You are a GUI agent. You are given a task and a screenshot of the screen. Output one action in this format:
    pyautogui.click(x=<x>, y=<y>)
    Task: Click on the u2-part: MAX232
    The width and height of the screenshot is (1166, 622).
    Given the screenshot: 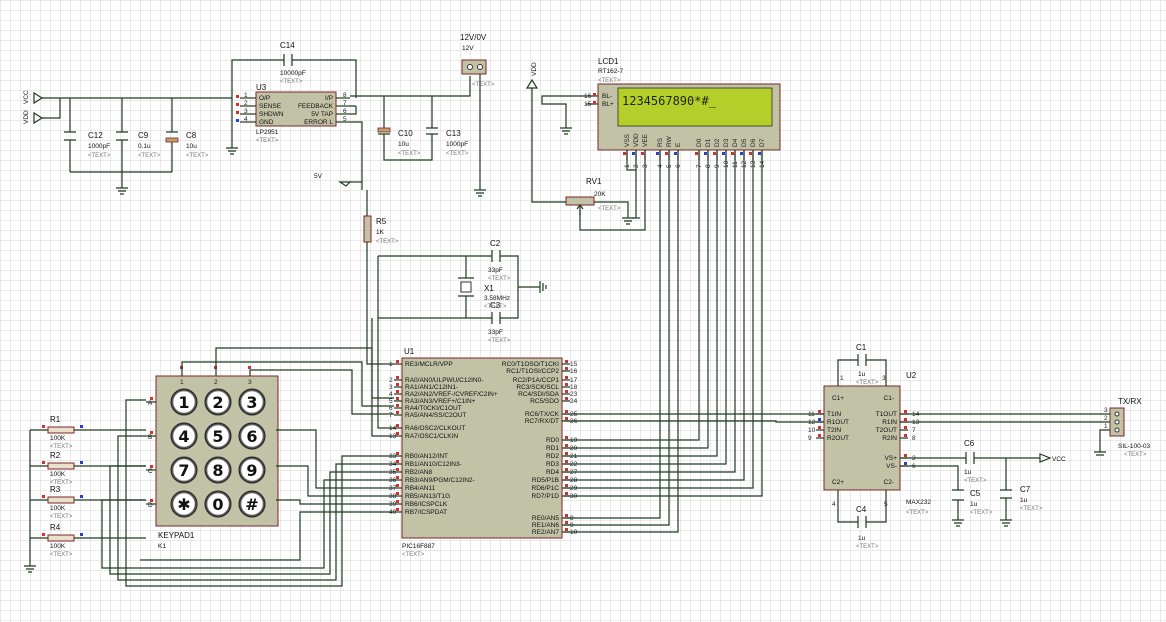 What is the action you would take?
    pyautogui.click(x=918, y=502)
    